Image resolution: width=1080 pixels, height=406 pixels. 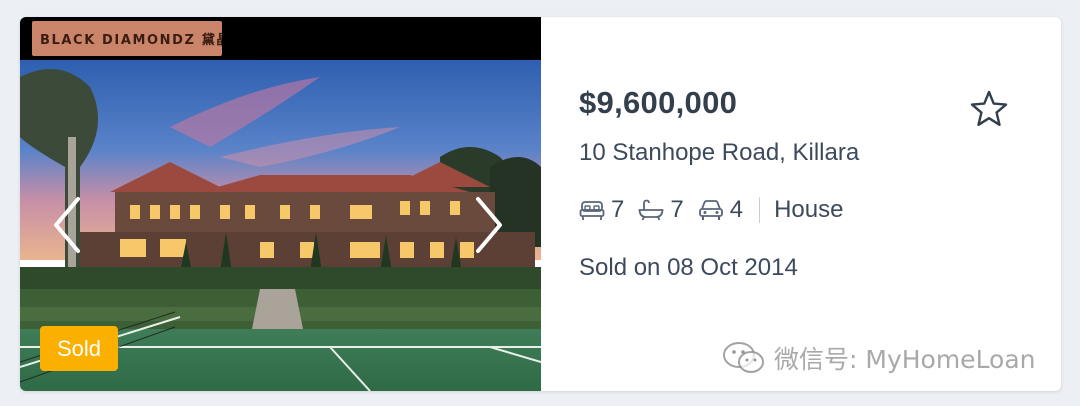 I want to click on parking-feature: 4, so click(x=720, y=210).